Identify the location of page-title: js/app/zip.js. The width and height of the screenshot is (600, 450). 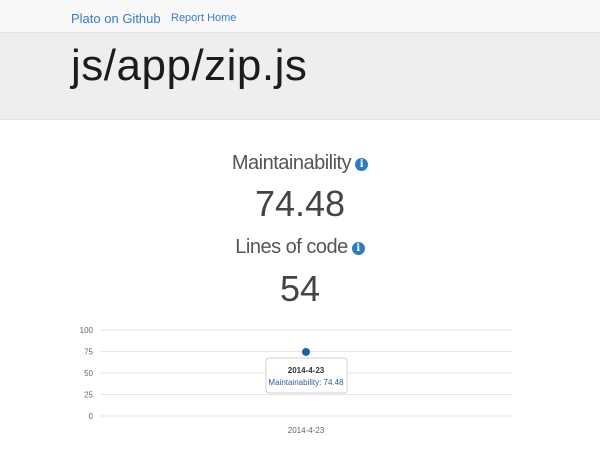
(189, 65).